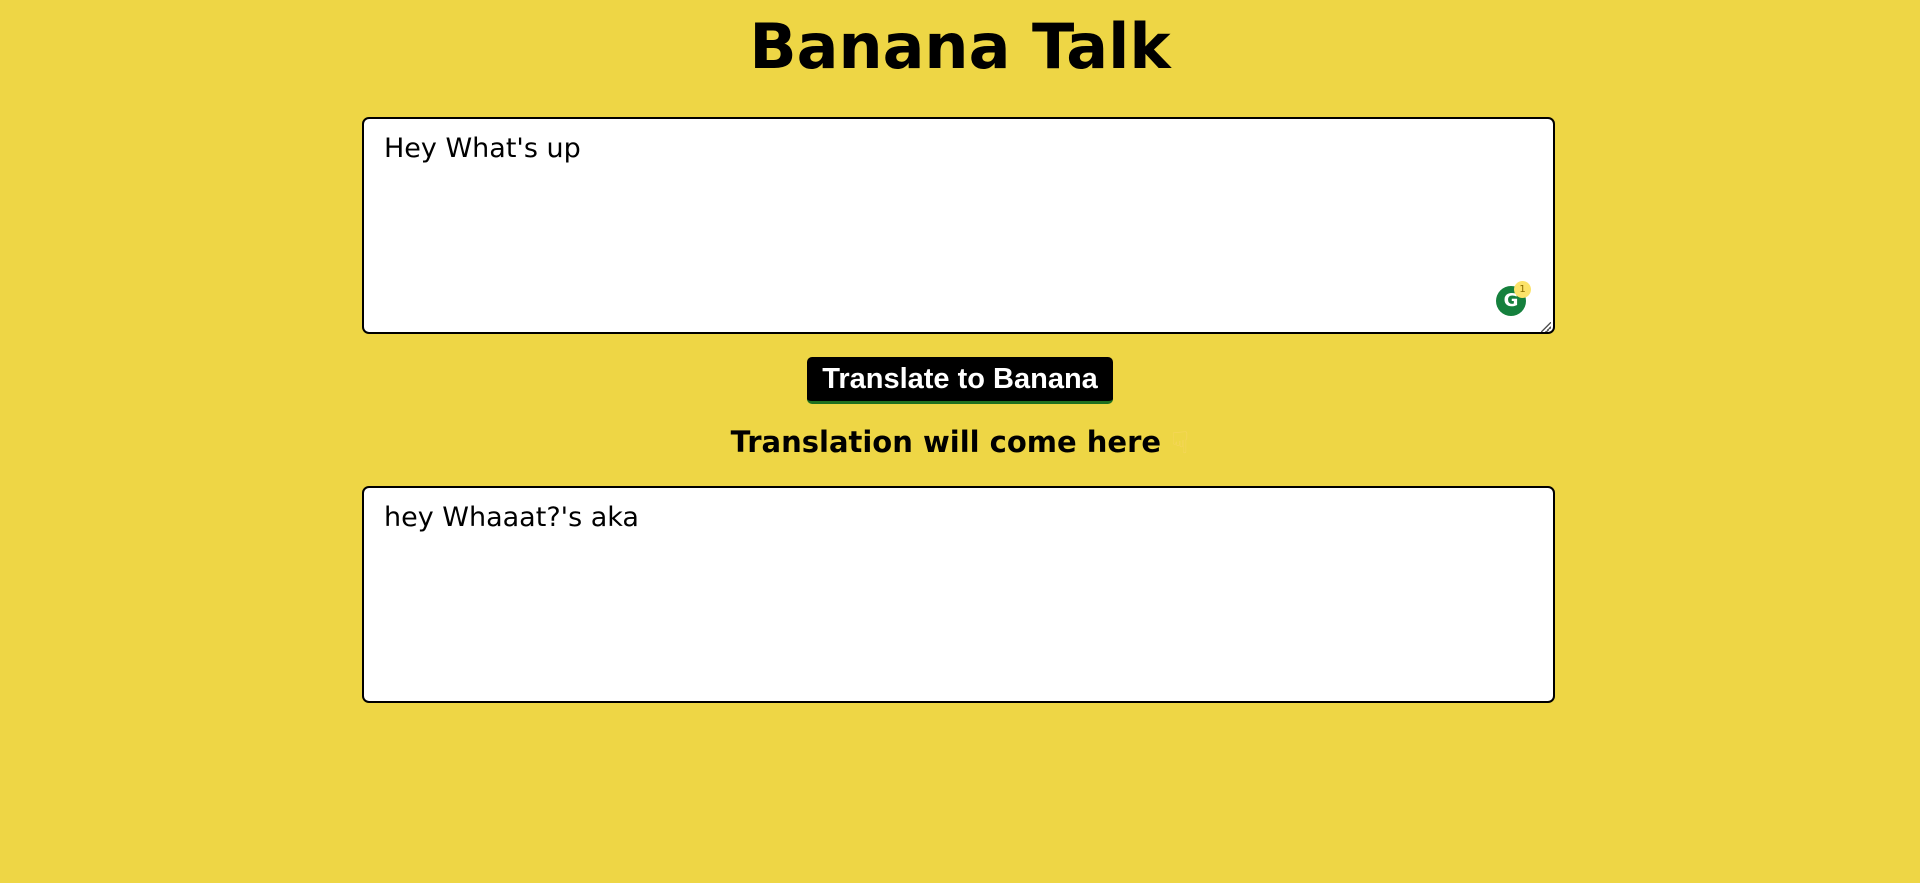 This screenshot has height=883, width=1920. Describe the element at coordinates (946, 442) in the screenshot. I see `translation-heading-text: Translation will come here` at that location.